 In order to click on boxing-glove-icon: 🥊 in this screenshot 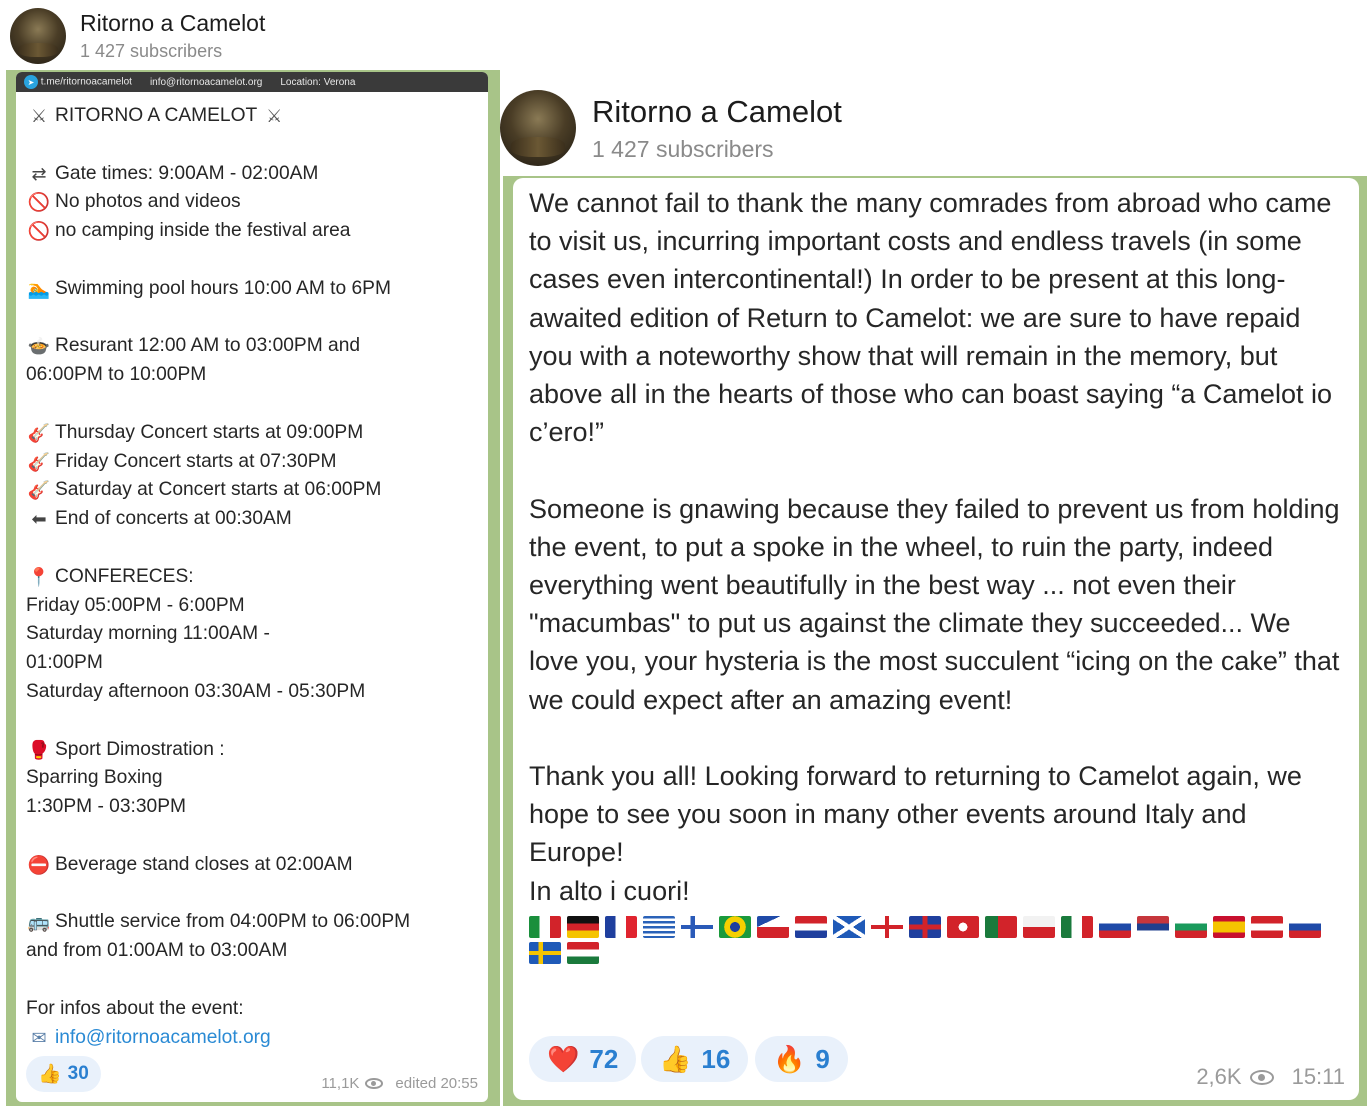, I will do `click(39, 749)`.